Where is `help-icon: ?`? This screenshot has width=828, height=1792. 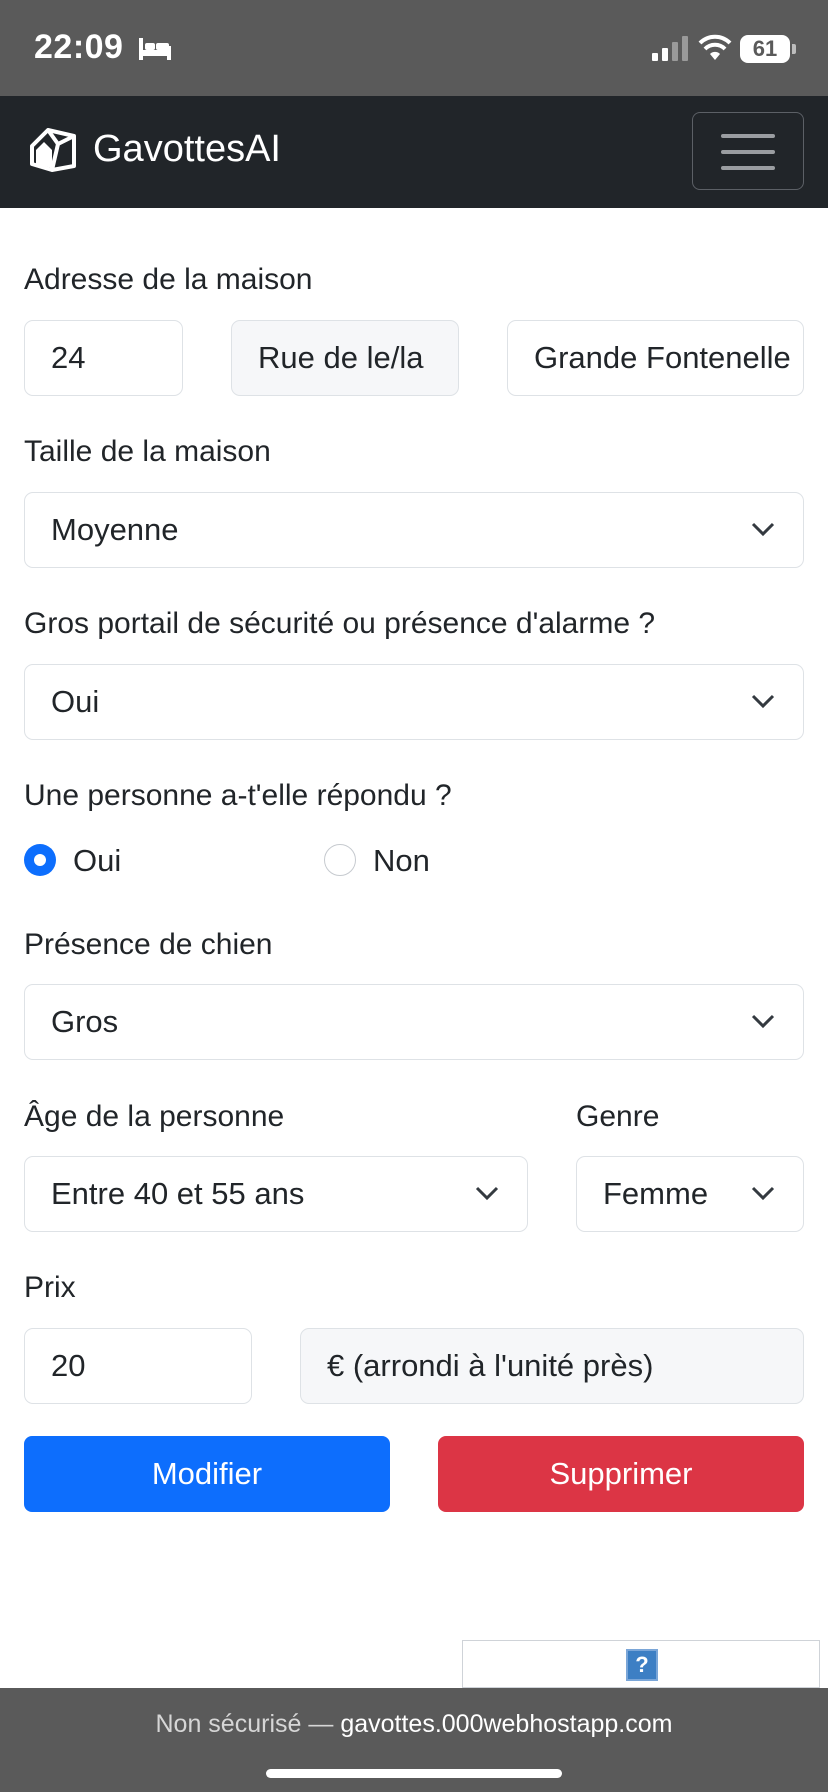
help-icon: ? is located at coordinates (642, 1665).